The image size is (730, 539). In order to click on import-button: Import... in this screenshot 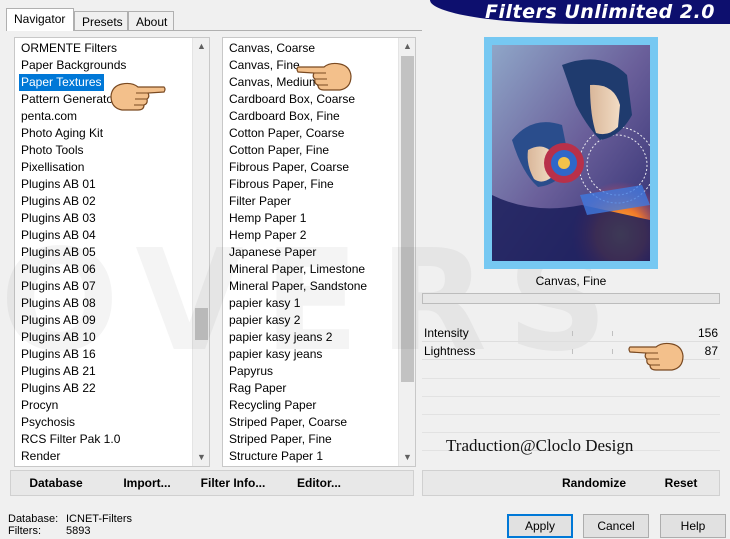, I will do `click(147, 483)`.